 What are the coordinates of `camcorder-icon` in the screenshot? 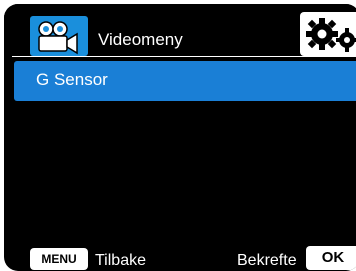 It's located at (58, 38).